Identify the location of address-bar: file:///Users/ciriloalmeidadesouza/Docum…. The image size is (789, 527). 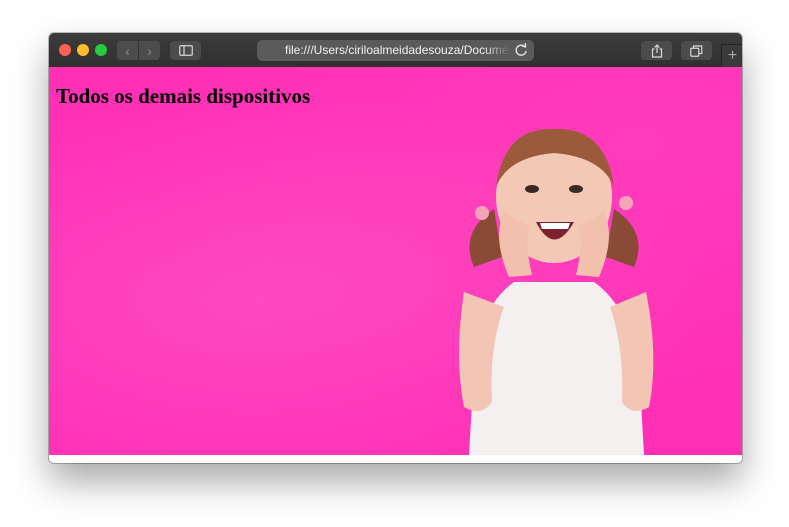
(395, 50).